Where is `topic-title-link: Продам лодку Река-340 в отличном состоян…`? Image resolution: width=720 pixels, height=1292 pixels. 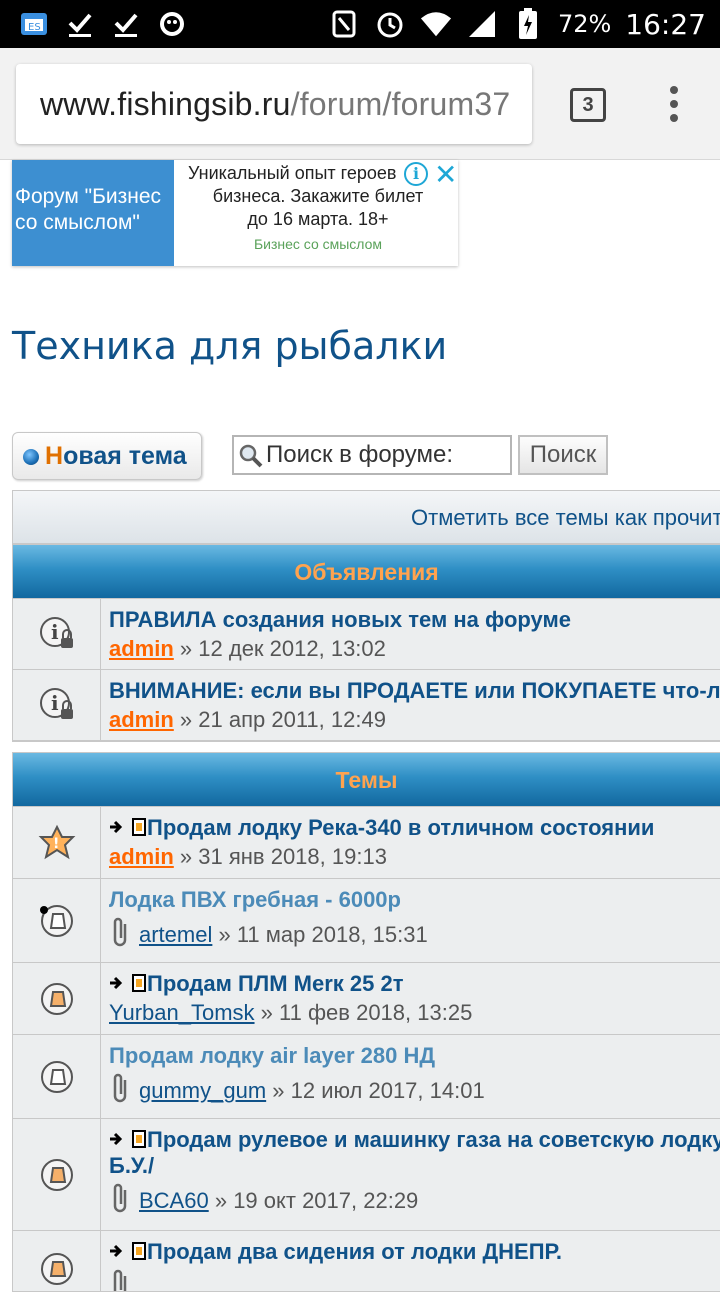
topic-title-link: Продам лодку Река-340 в отличном состоян… is located at coordinates (400, 828).